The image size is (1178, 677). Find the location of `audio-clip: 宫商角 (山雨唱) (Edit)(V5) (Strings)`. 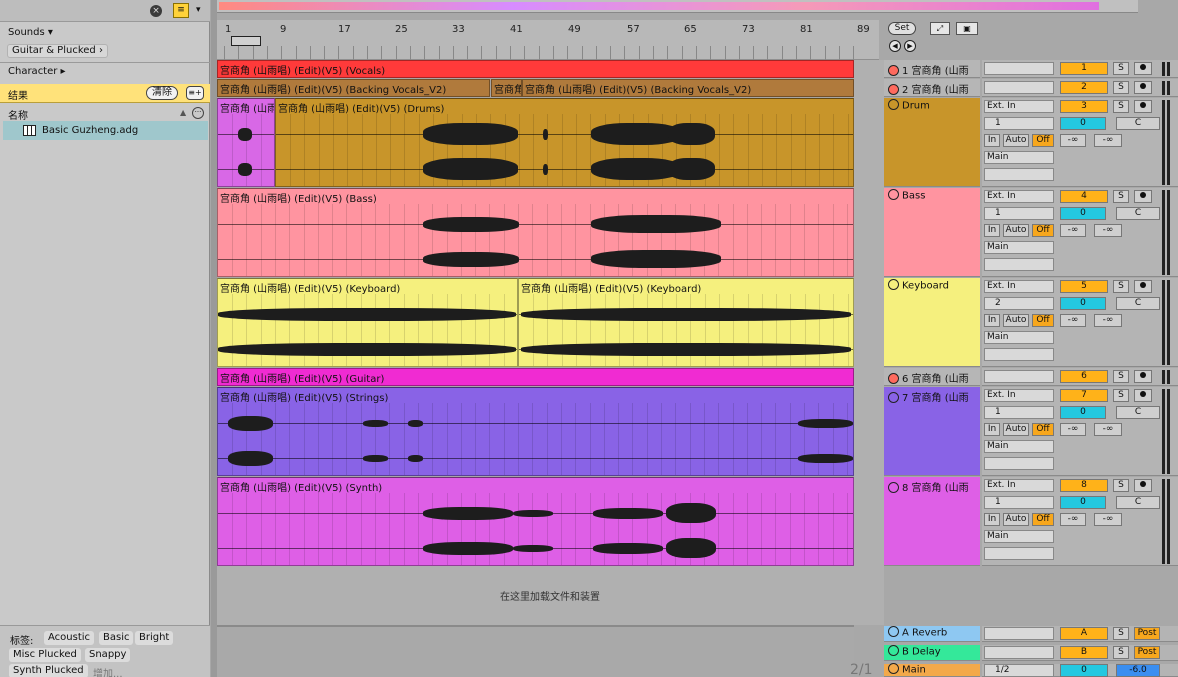

audio-clip: 宫商角 (山雨唱) (Edit)(V5) (Strings) is located at coordinates (535, 431).